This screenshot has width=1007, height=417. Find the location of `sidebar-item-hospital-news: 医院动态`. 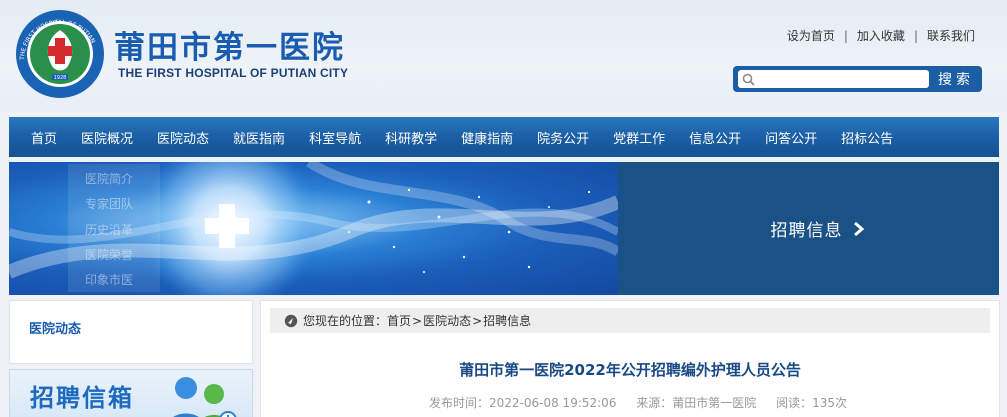

sidebar-item-hospital-news: 医院动态 is located at coordinates (55, 327).